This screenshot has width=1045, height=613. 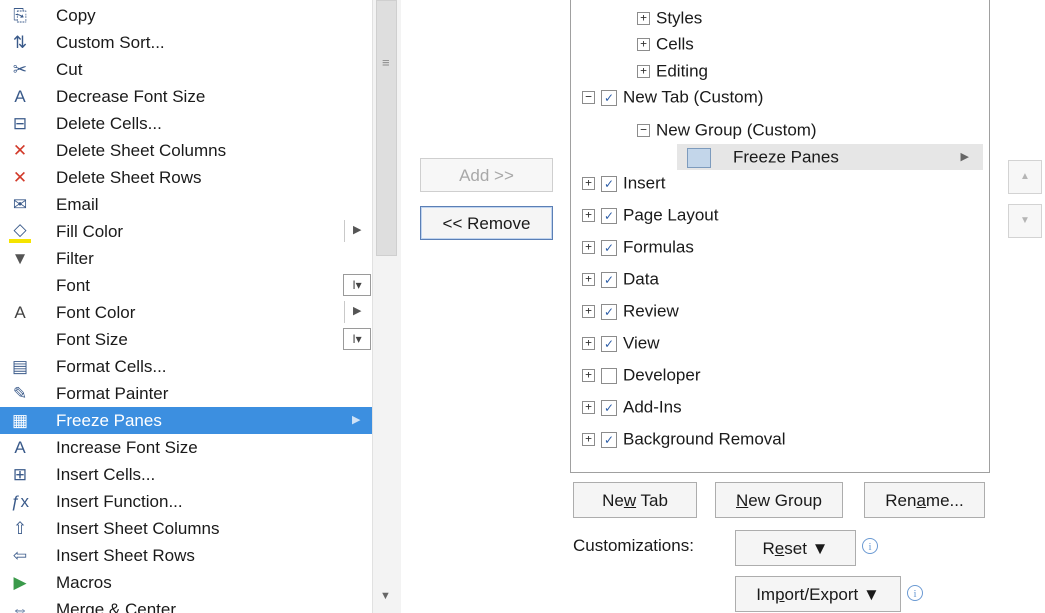 I want to click on tab-label: Review, so click(x=651, y=311).